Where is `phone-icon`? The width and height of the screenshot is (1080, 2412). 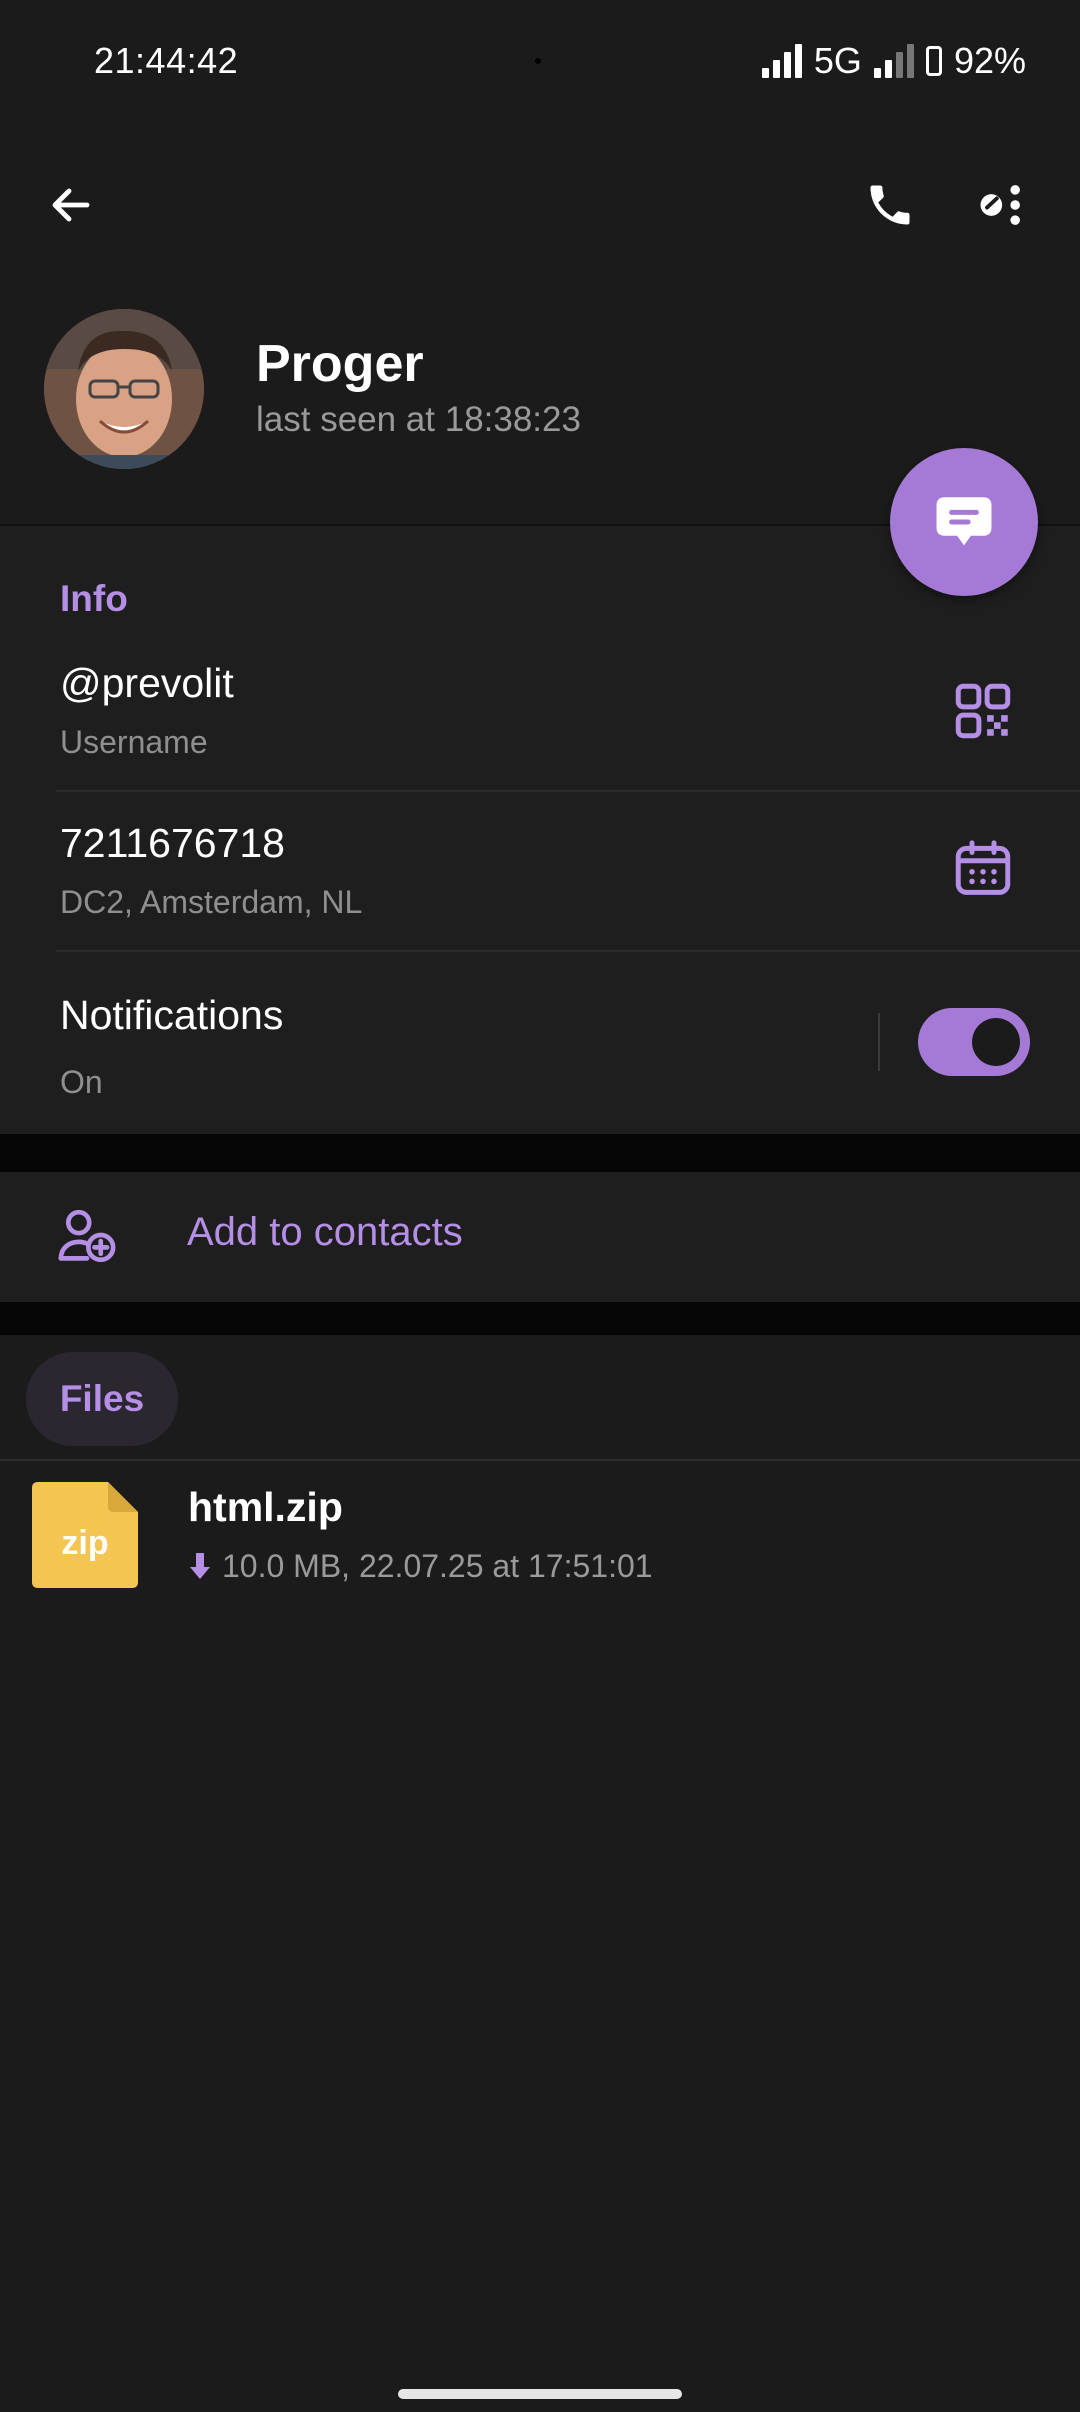
phone-icon is located at coordinates (890, 205).